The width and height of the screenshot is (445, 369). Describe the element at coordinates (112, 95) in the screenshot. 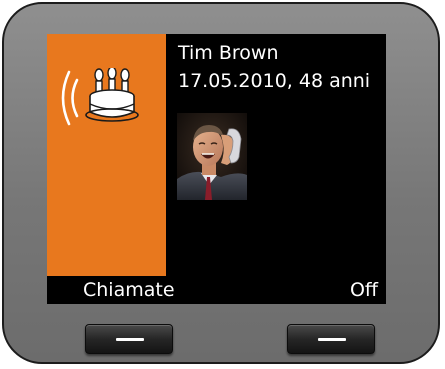

I see `birthday-cake-icon` at that location.